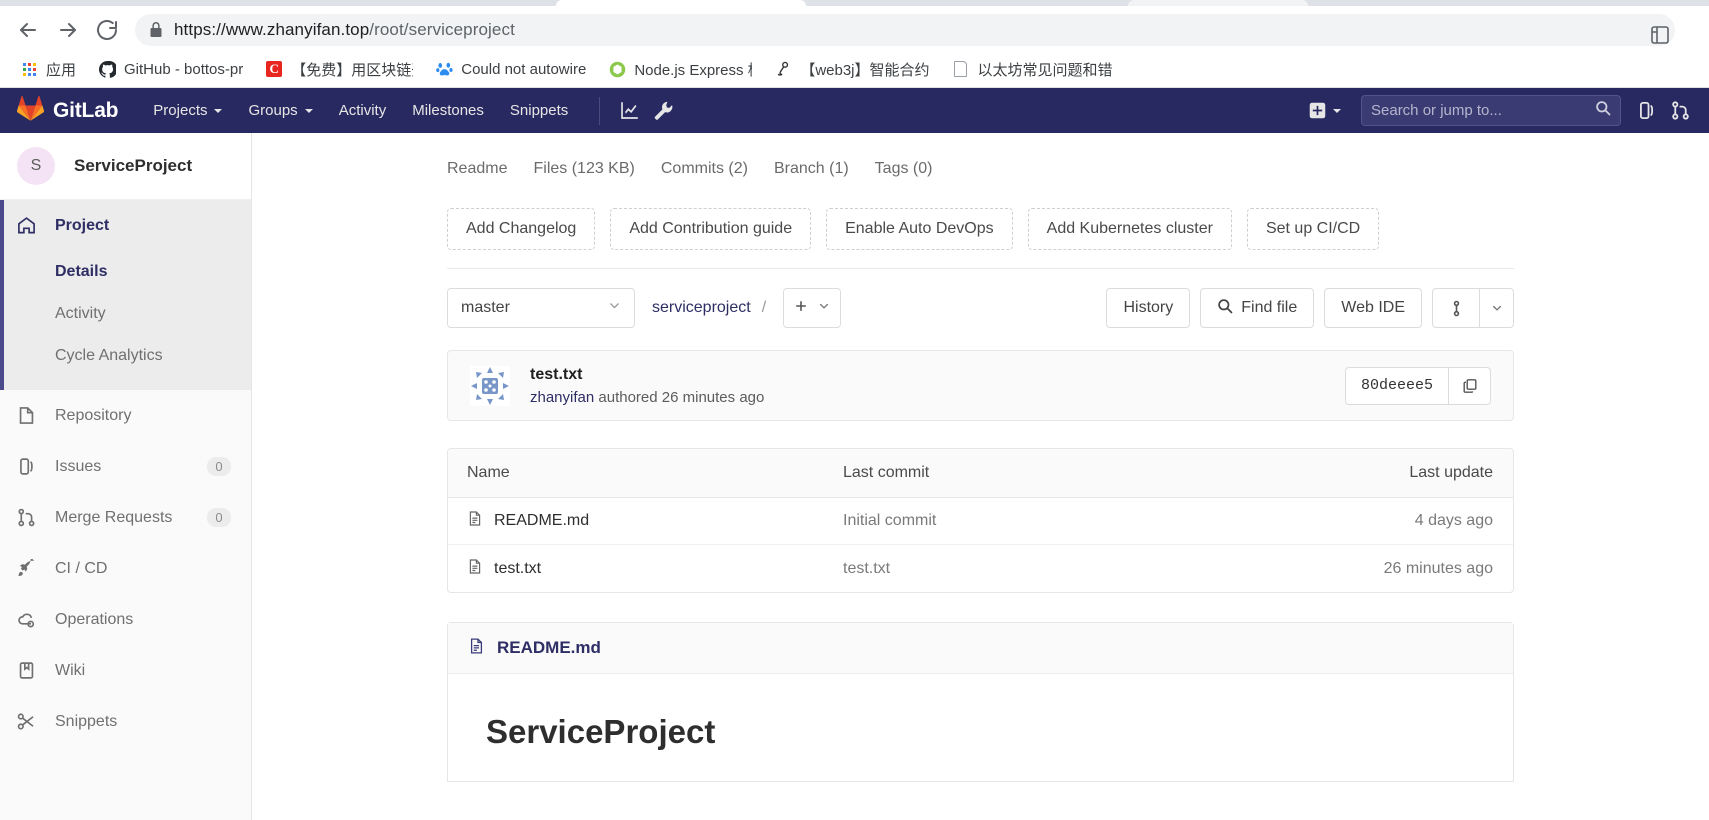 The width and height of the screenshot is (1709, 820). What do you see at coordinates (1646, 110) in the screenshot?
I see `issues-icon` at bounding box center [1646, 110].